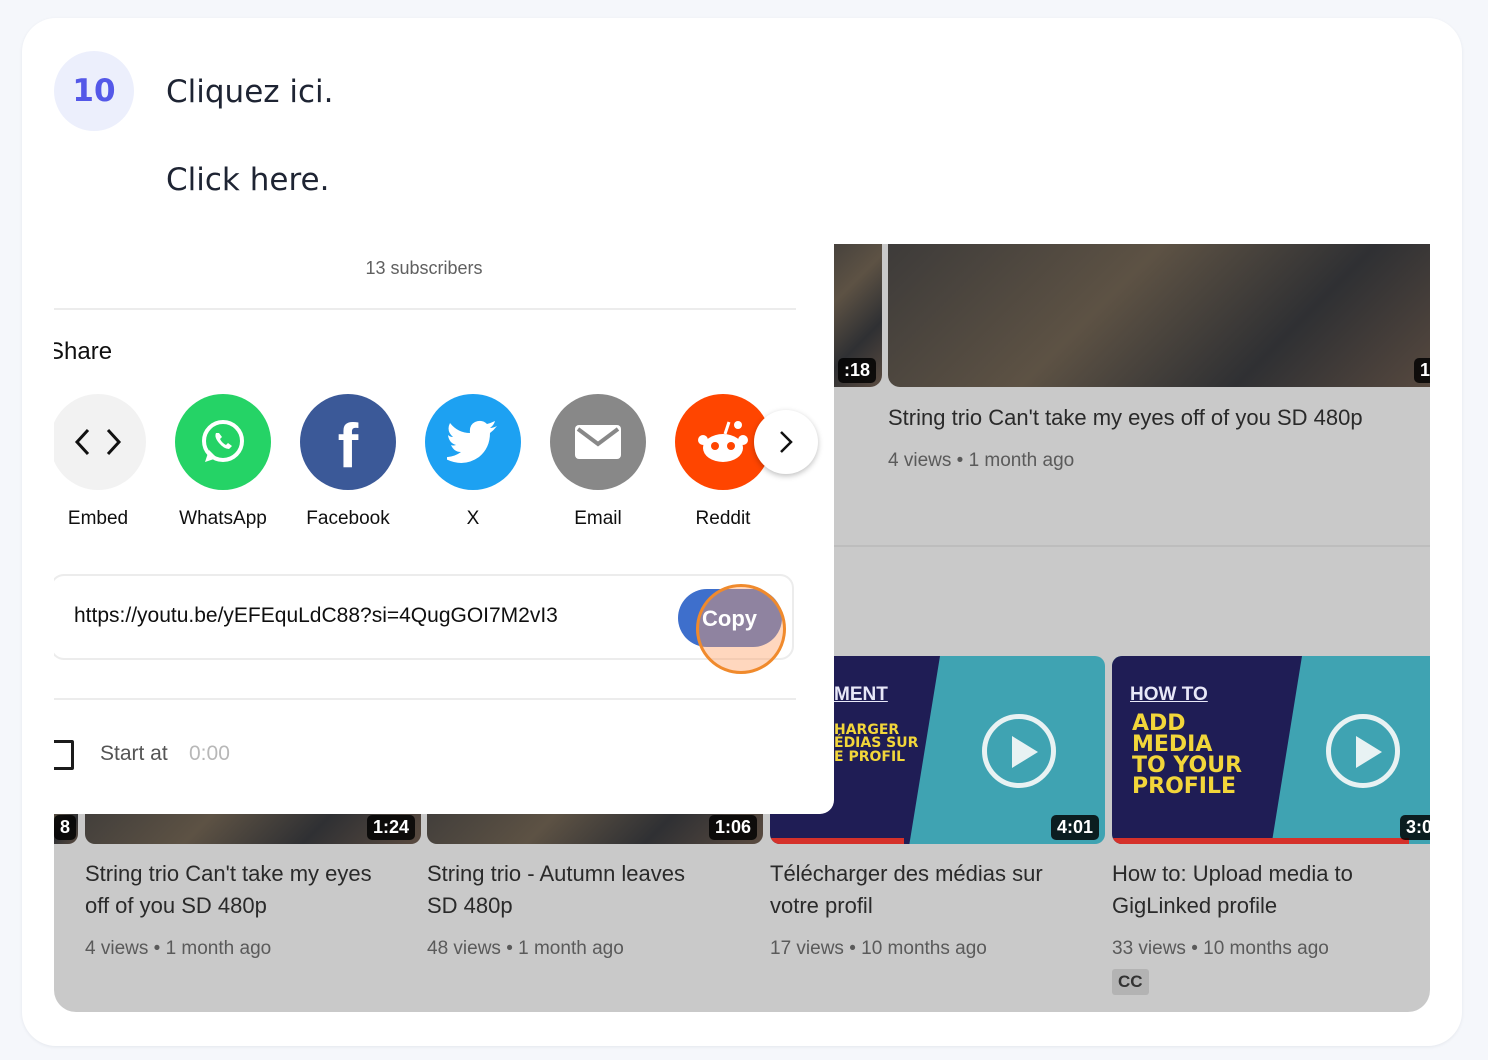 Image resolution: width=1488 pixels, height=1060 pixels. What do you see at coordinates (1271, 750) in the screenshot?
I see `video-thumbnail: HOW TO ADD MEDIA TO YOUR PROFILE 3:02` at bounding box center [1271, 750].